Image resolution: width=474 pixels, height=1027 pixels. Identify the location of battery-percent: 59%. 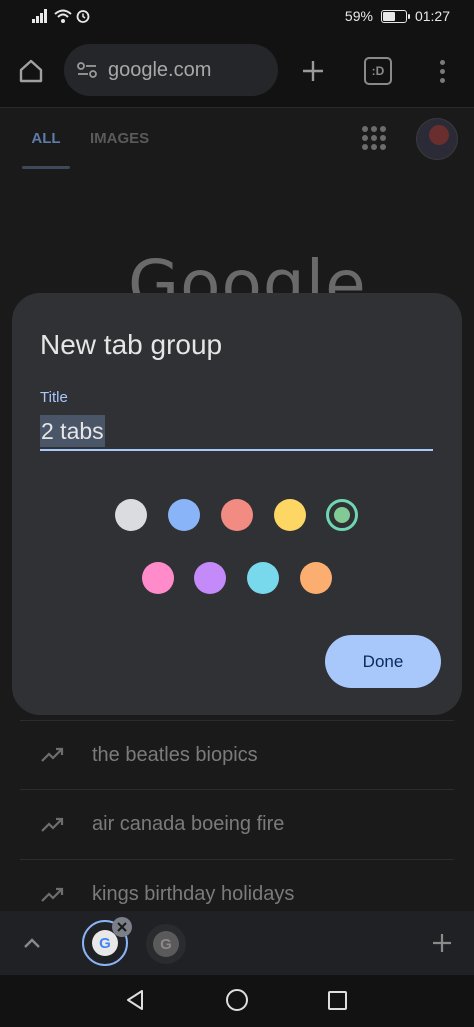
(358, 16).